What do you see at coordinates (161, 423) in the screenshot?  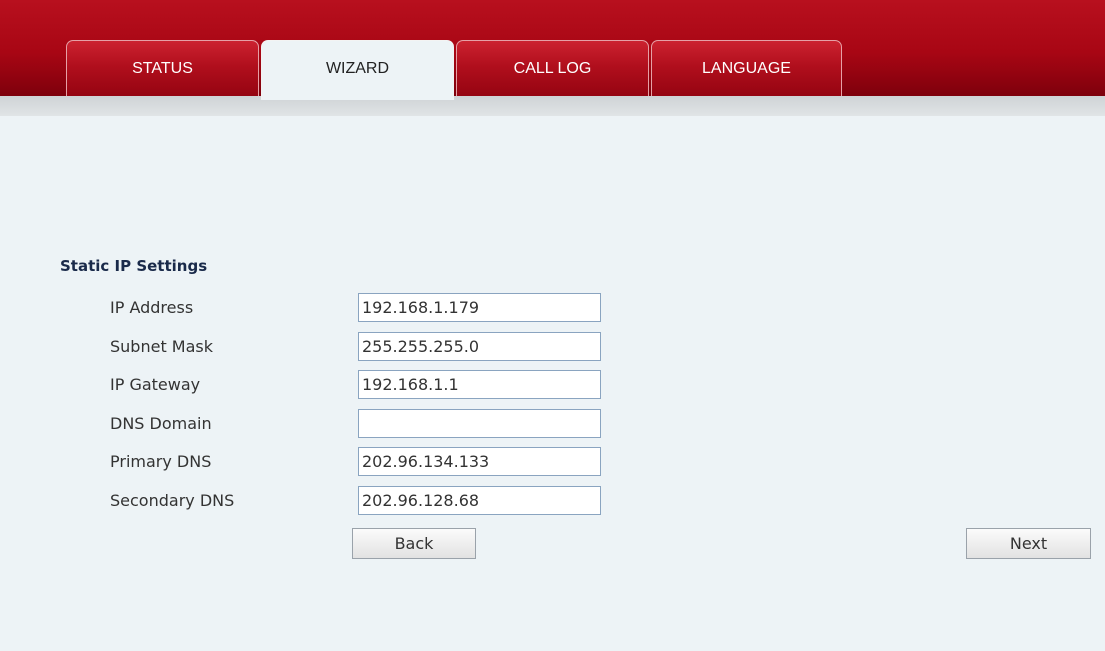 I see `dns-domain-label: DNS Domain` at bounding box center [161, 423].